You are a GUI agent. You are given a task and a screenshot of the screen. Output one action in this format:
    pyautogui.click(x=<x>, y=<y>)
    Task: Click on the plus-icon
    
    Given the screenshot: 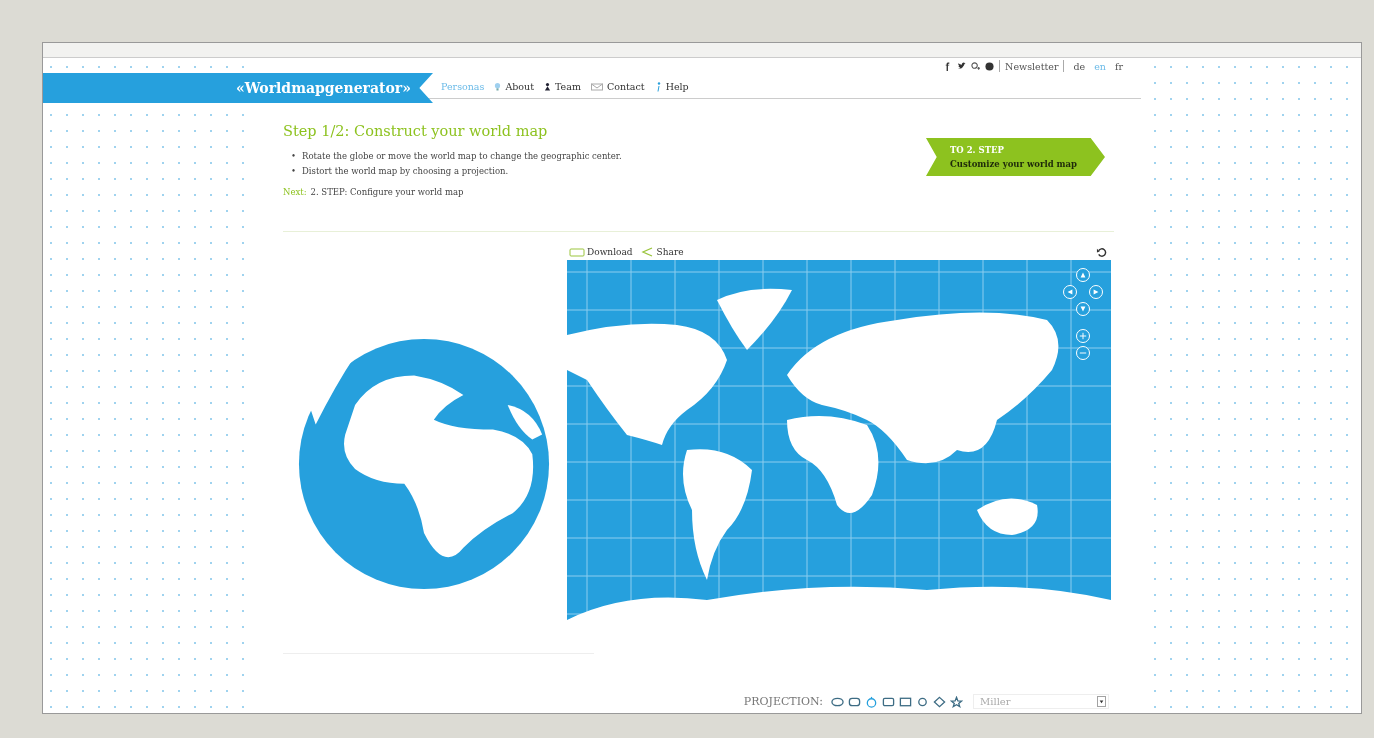 What is the action you would take?
    pyautogui.click(x=1083, y=336)
    